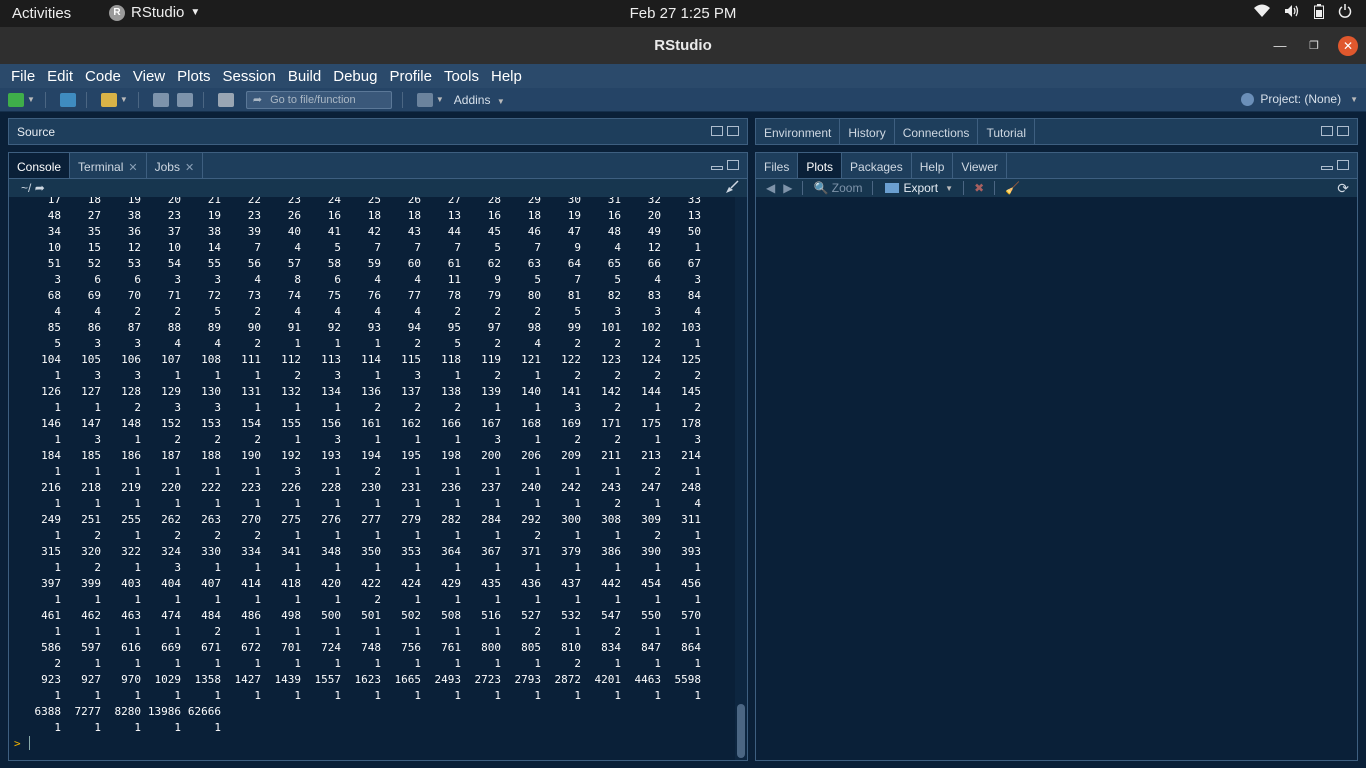 Image resolution: width=1366 pixels, height=768 pixels. I want to click on system-tray, so click(1303, 13).